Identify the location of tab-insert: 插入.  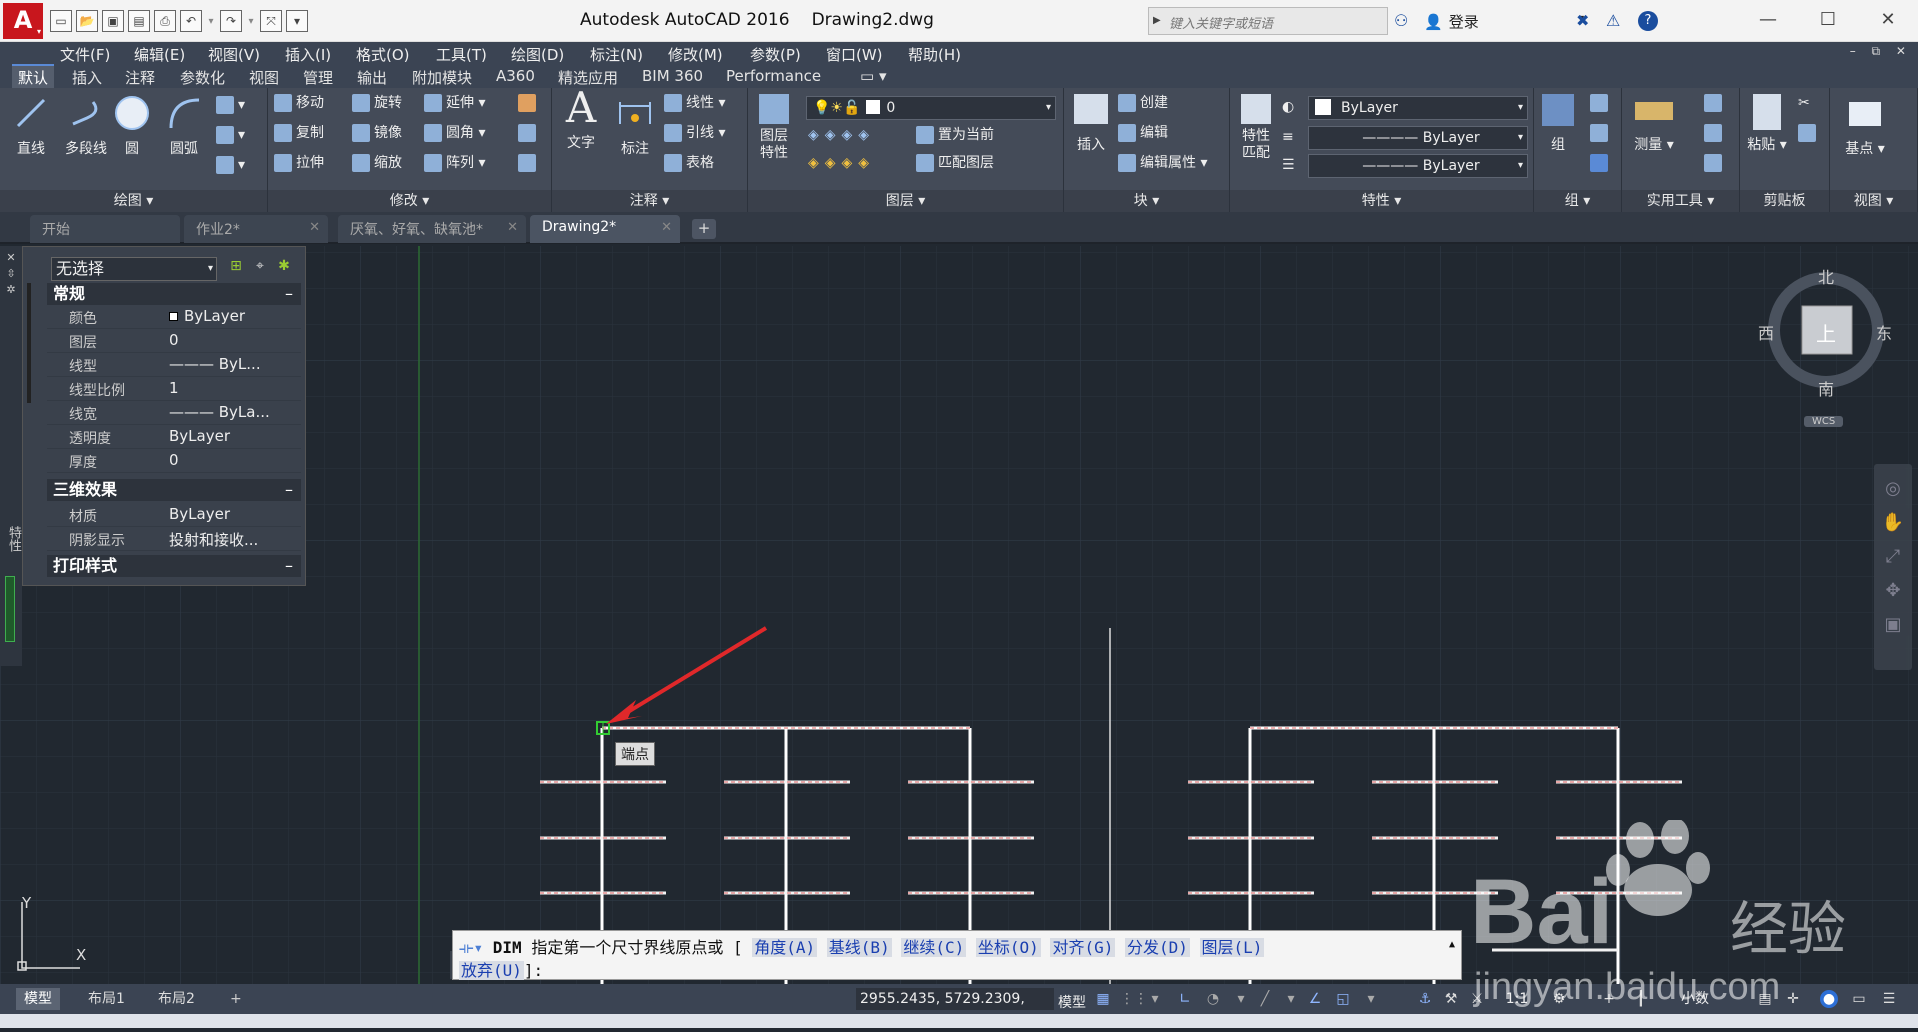
(87, 77).